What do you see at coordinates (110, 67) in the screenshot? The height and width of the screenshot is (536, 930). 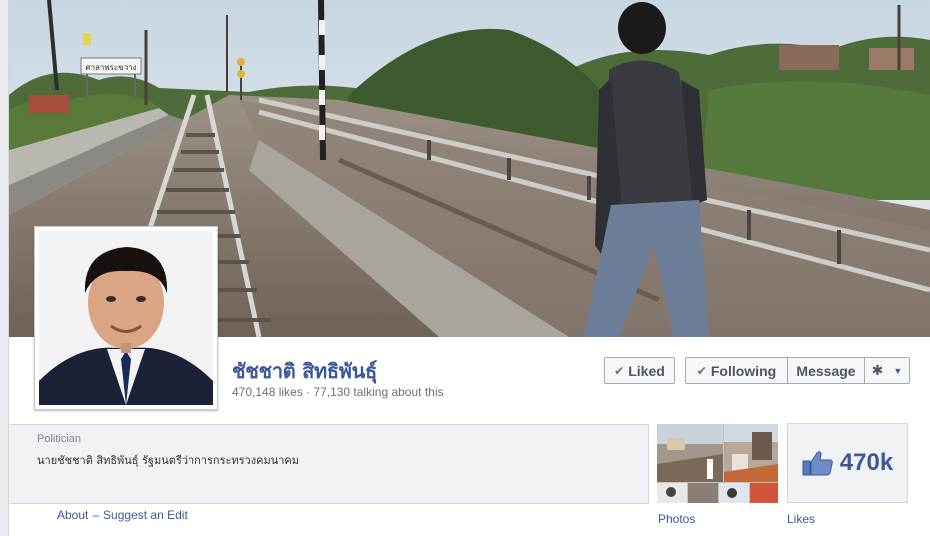 I see `station-sign: ศาลาพระขวาง` at bounding box center [110, 67].